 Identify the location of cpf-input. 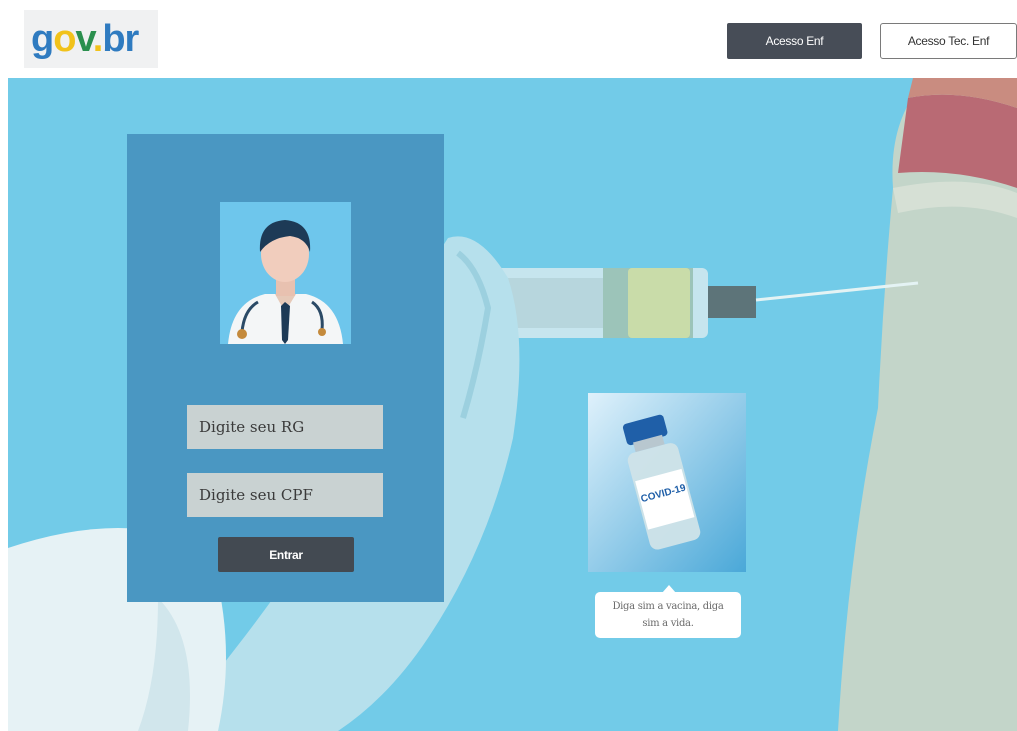
(285, 495).